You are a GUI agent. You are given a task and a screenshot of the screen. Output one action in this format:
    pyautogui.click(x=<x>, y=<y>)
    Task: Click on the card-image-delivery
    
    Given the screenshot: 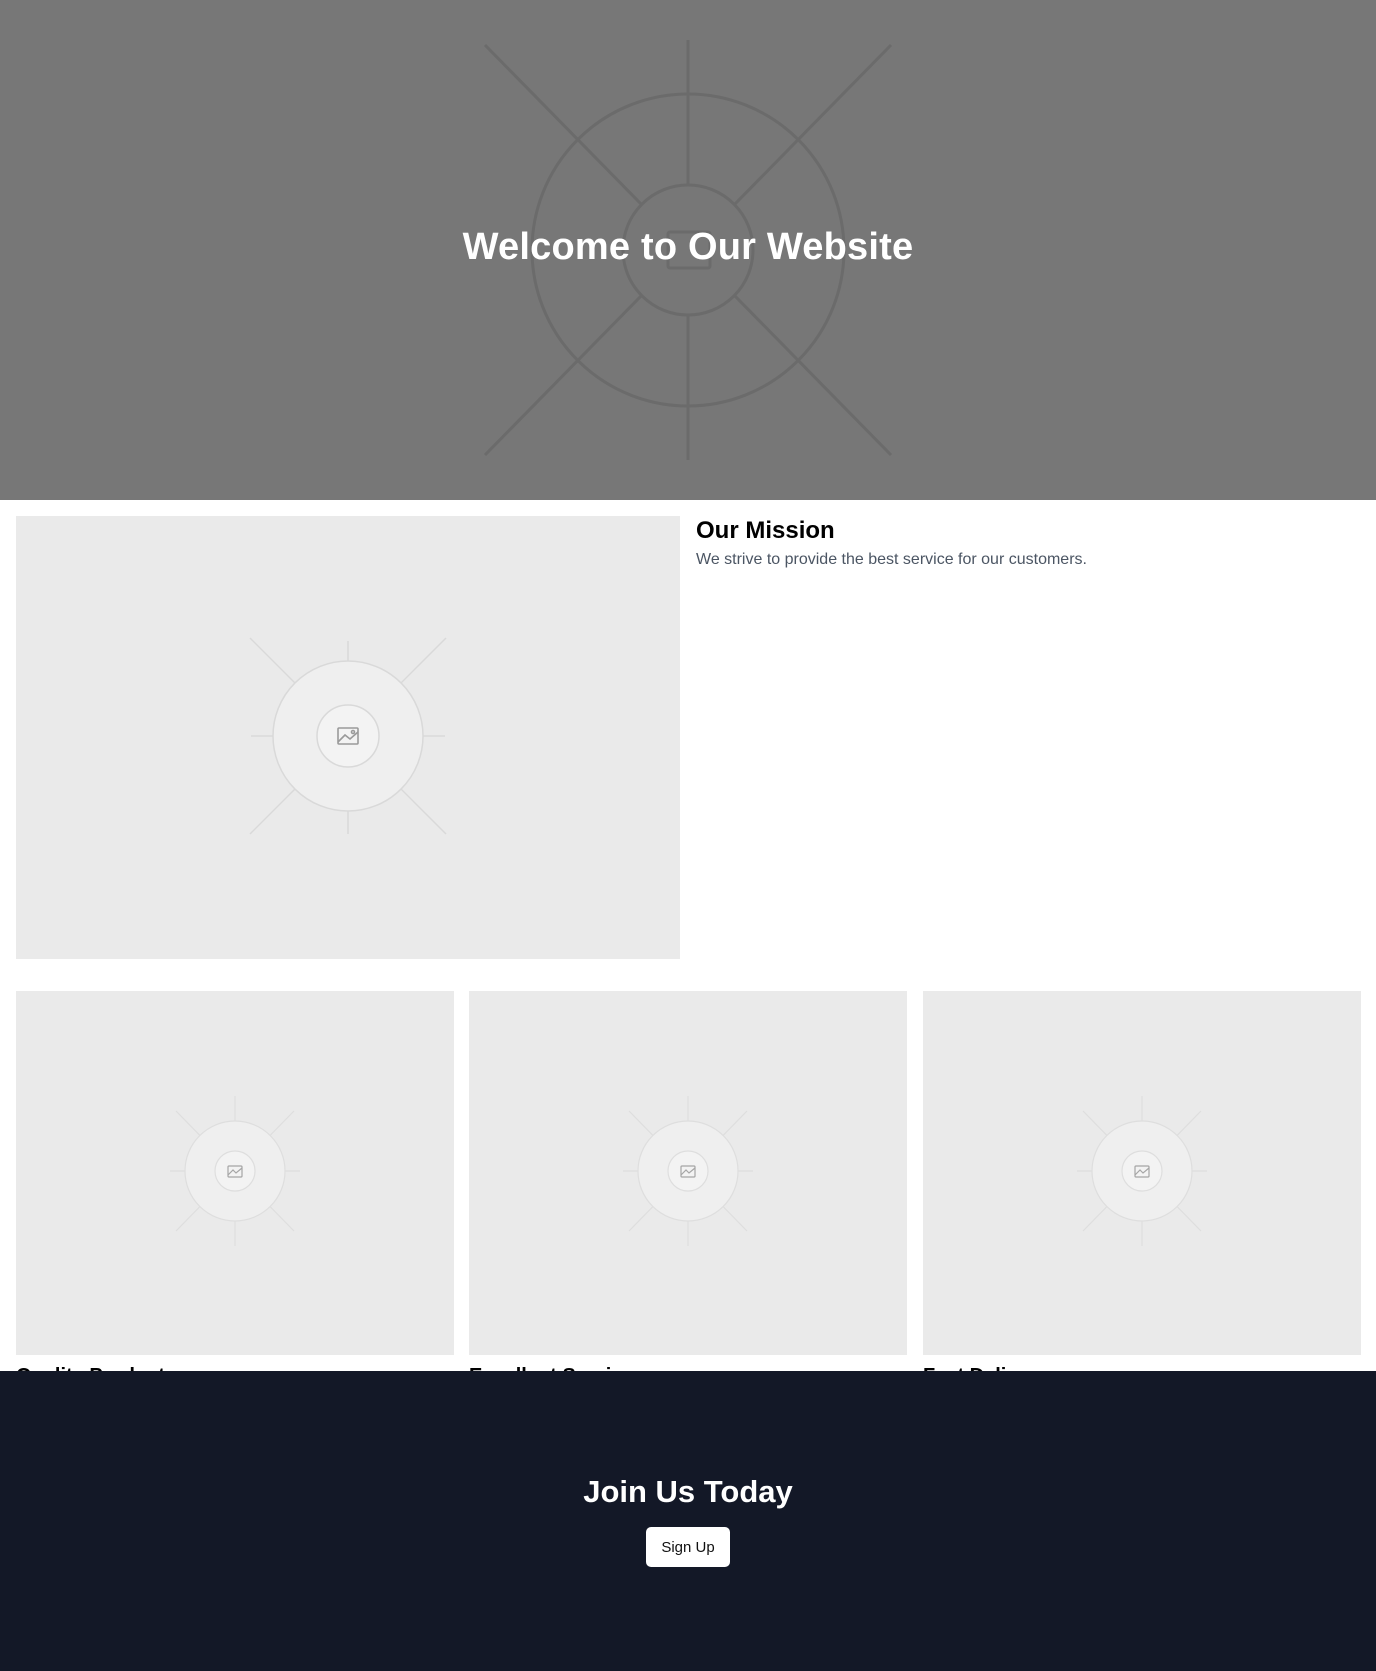 What is the action you would take?
    pyautogui.click(x=1142, y=1173)
    